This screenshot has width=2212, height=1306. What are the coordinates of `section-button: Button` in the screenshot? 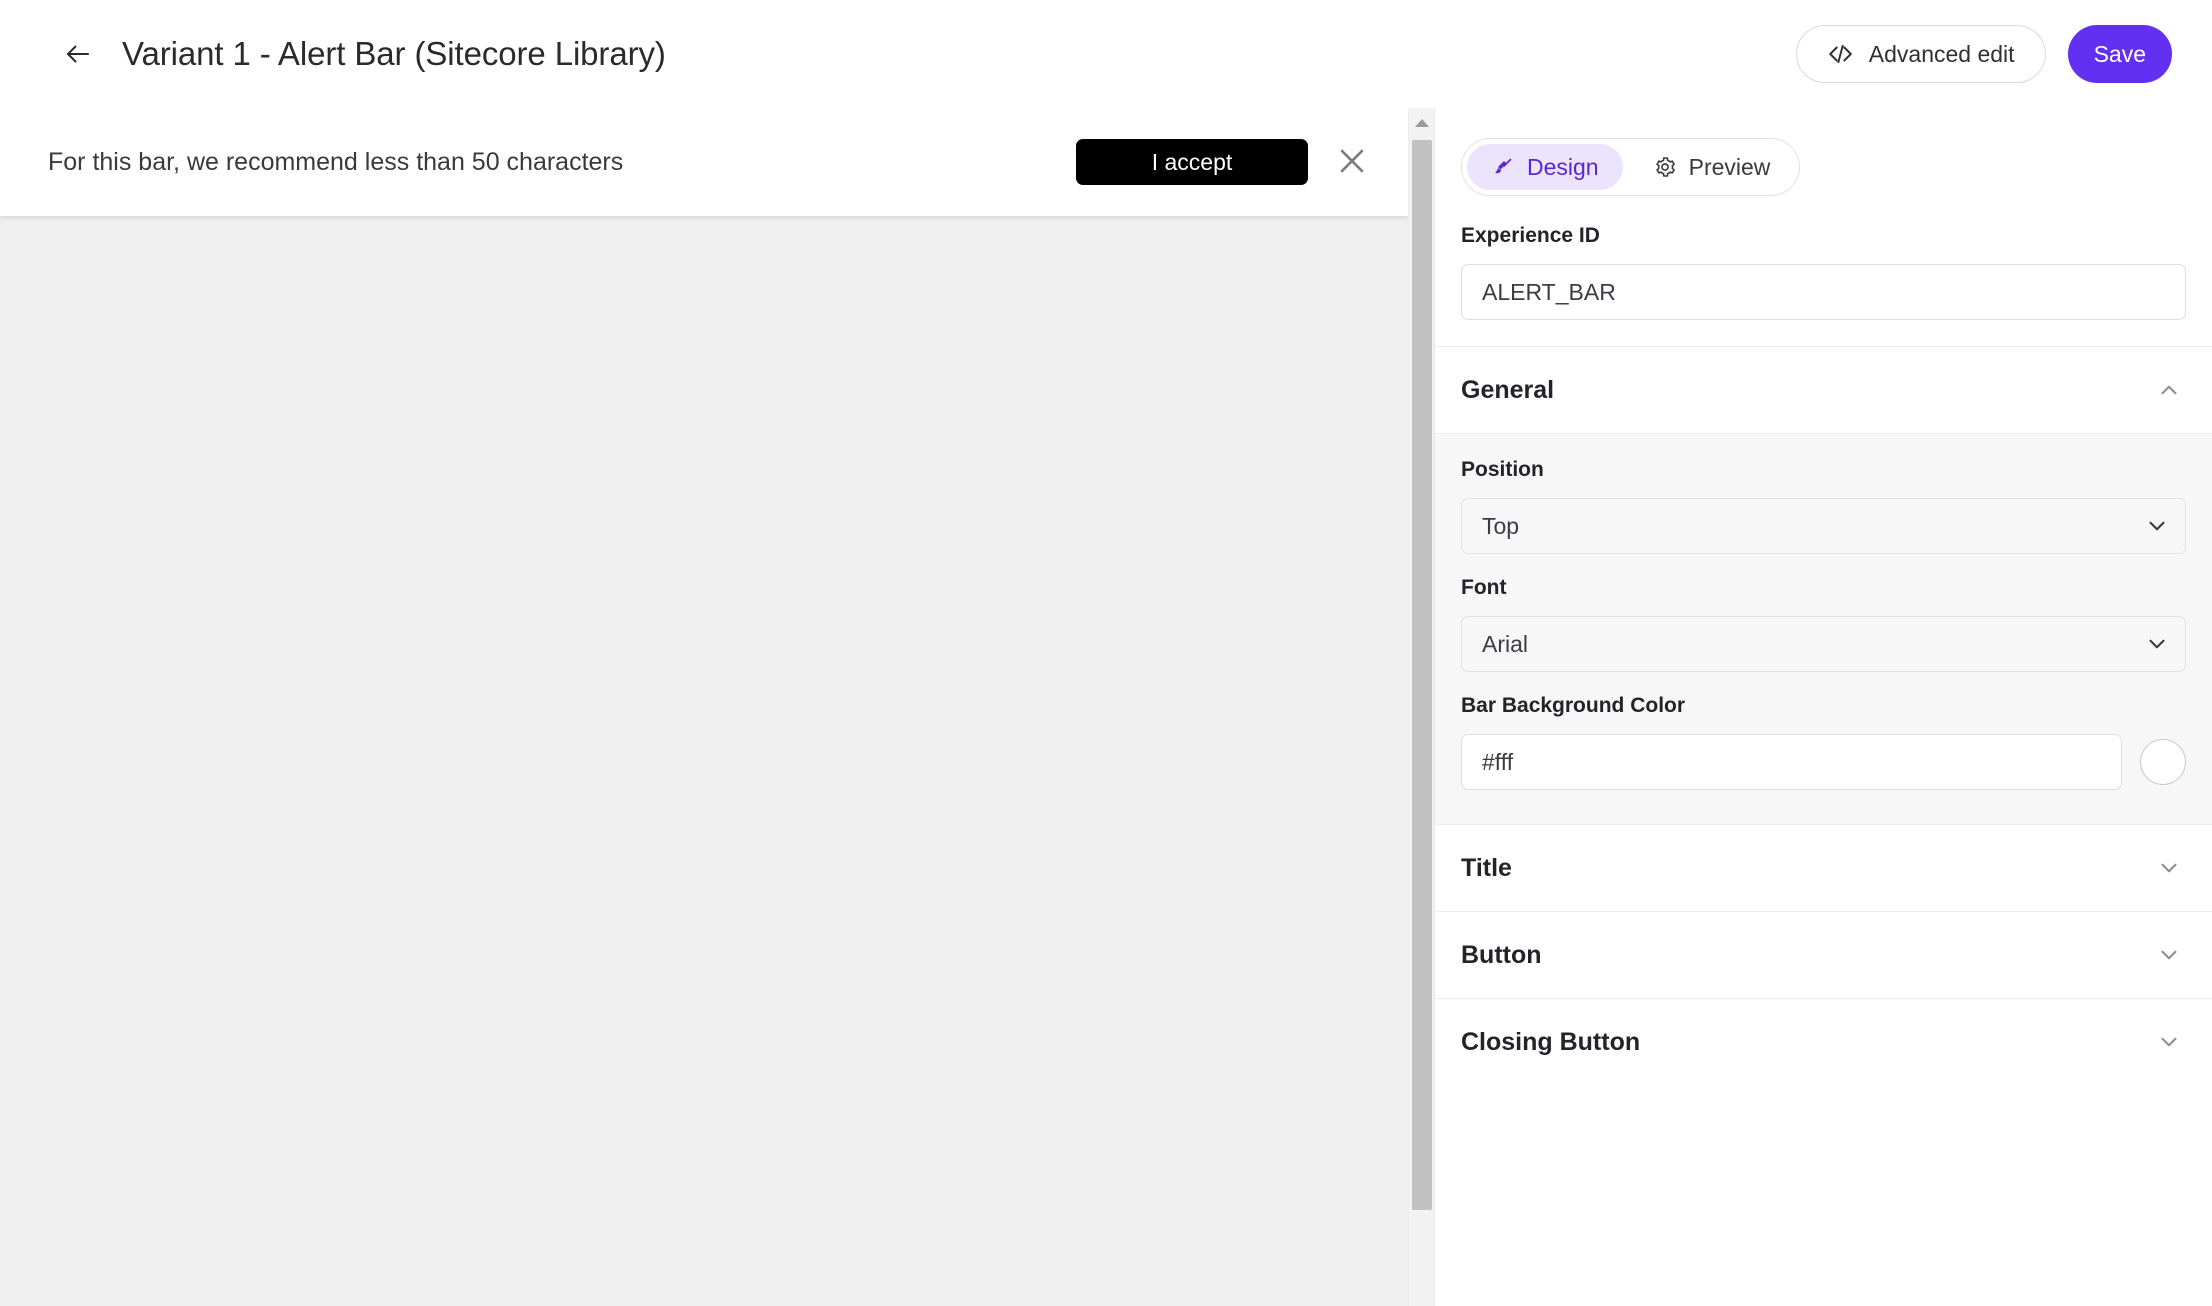 It's located at (1823, 954).